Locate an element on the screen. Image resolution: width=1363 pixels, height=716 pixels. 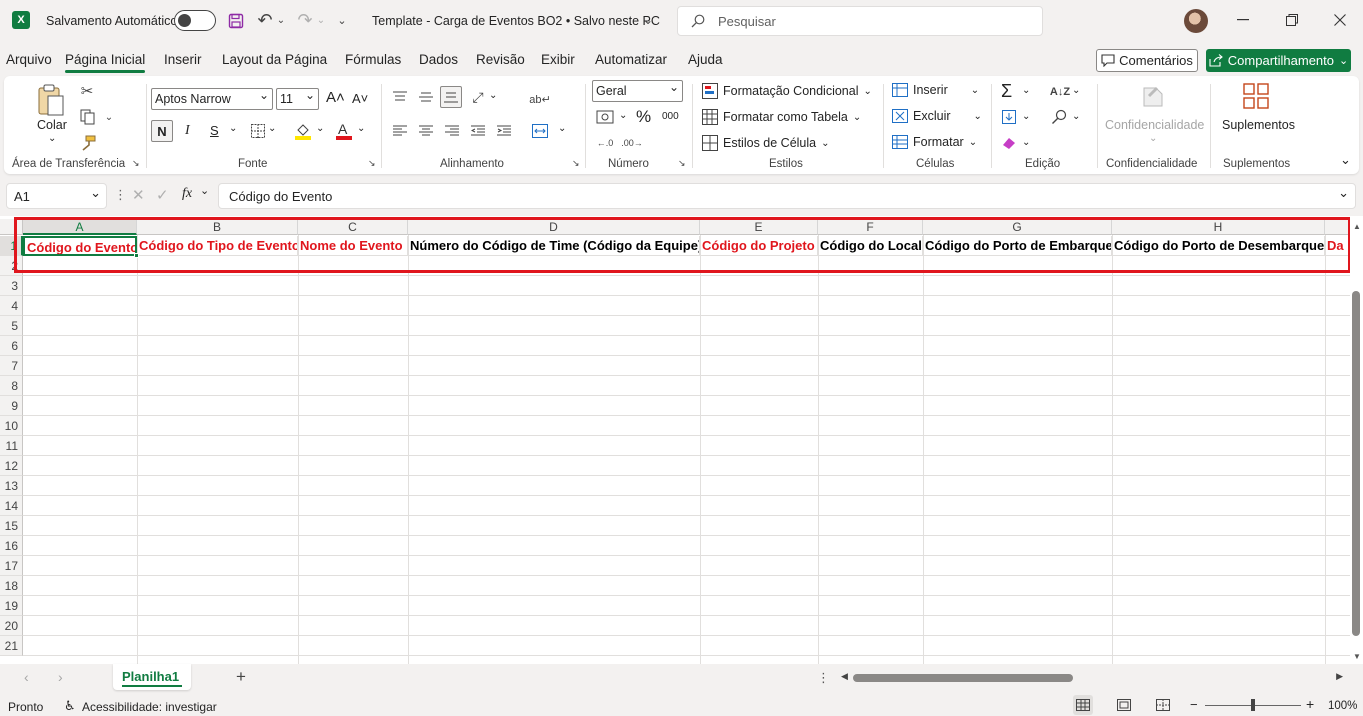
addins-button: Suplementos is located at coordinates (1258, 125).